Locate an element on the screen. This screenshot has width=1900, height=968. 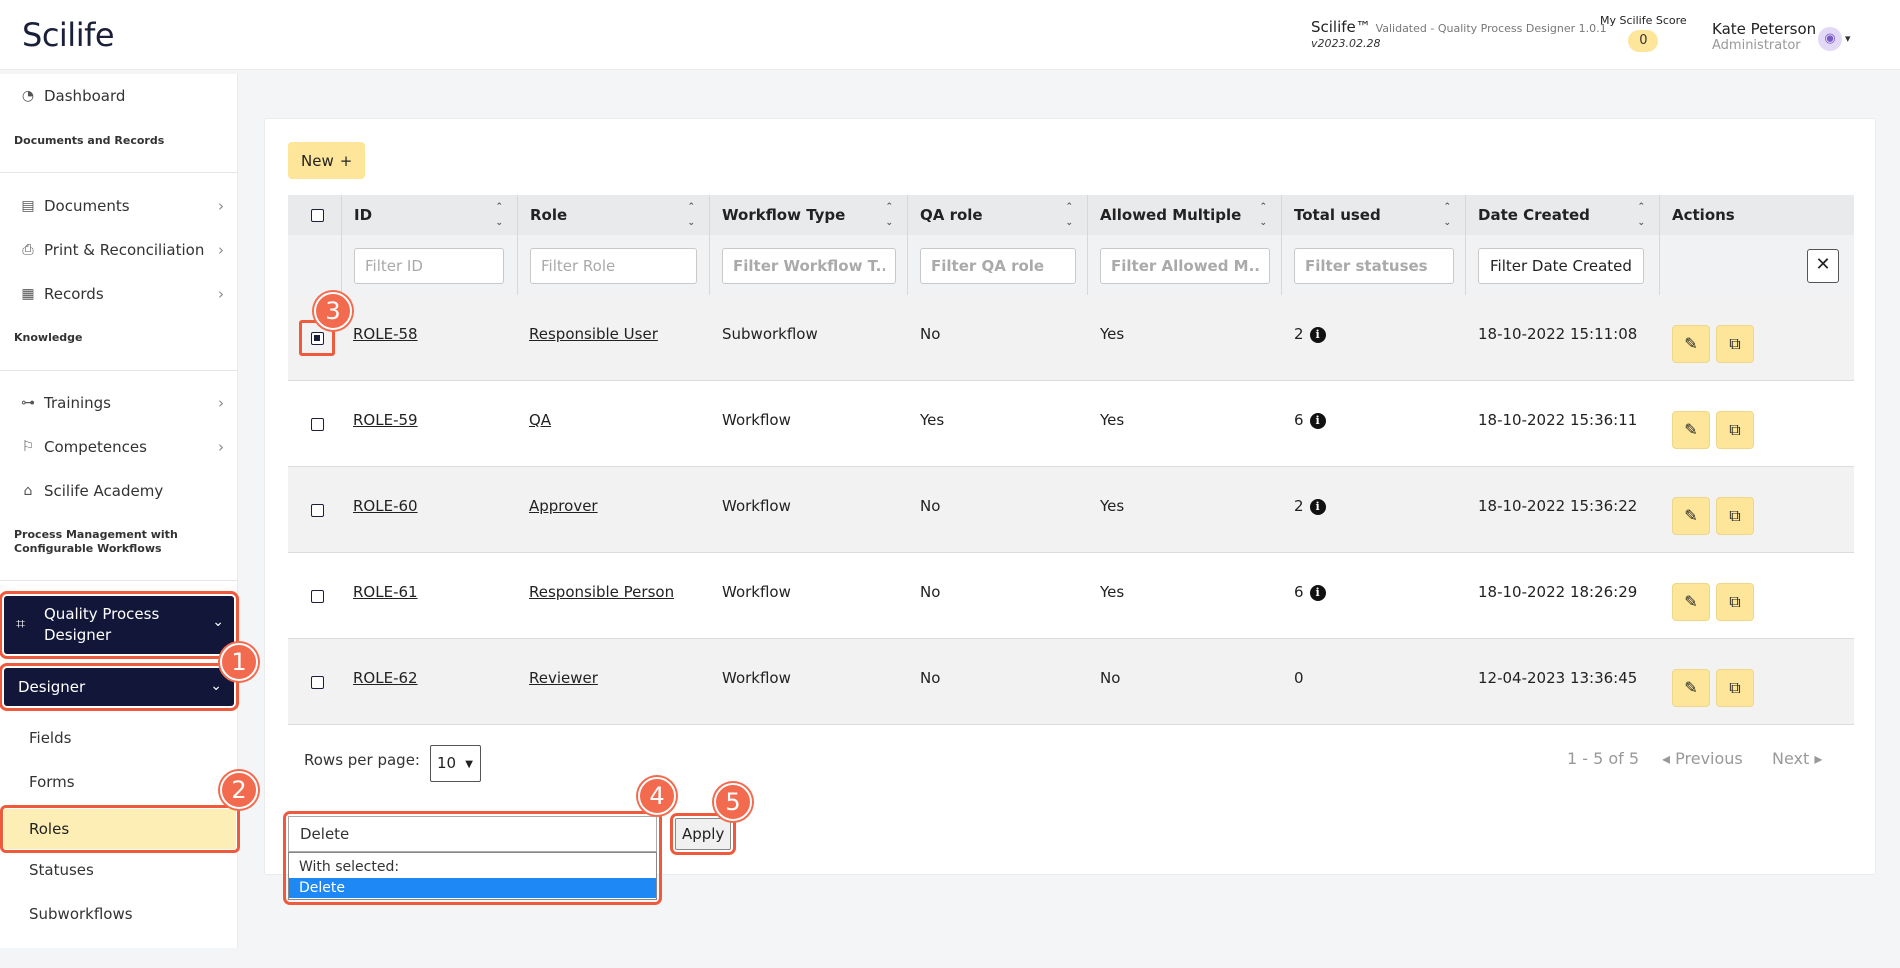
sidebar-item-label: Trainings is located at coordinates (78, 403).